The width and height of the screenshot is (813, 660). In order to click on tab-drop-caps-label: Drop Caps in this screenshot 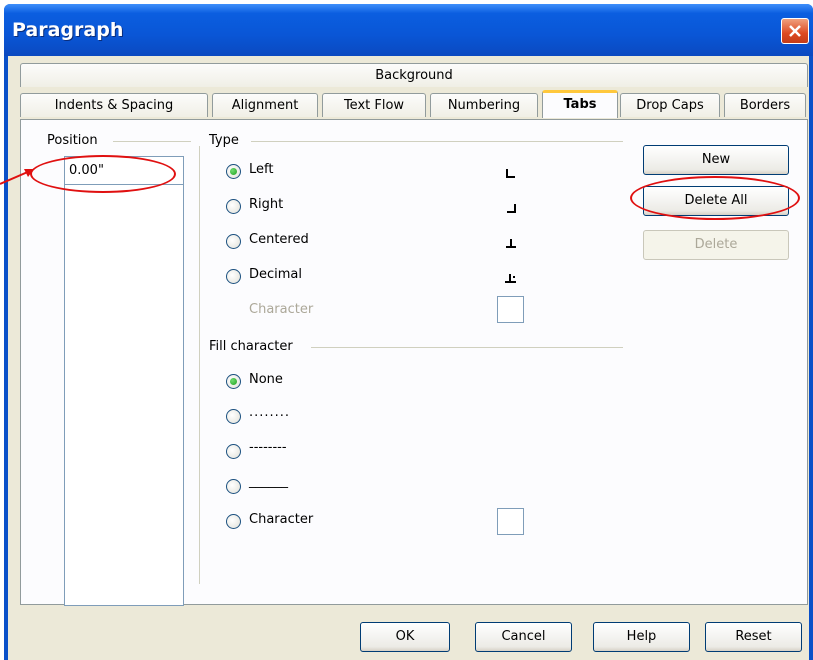, I will do `click(670, 105)`.